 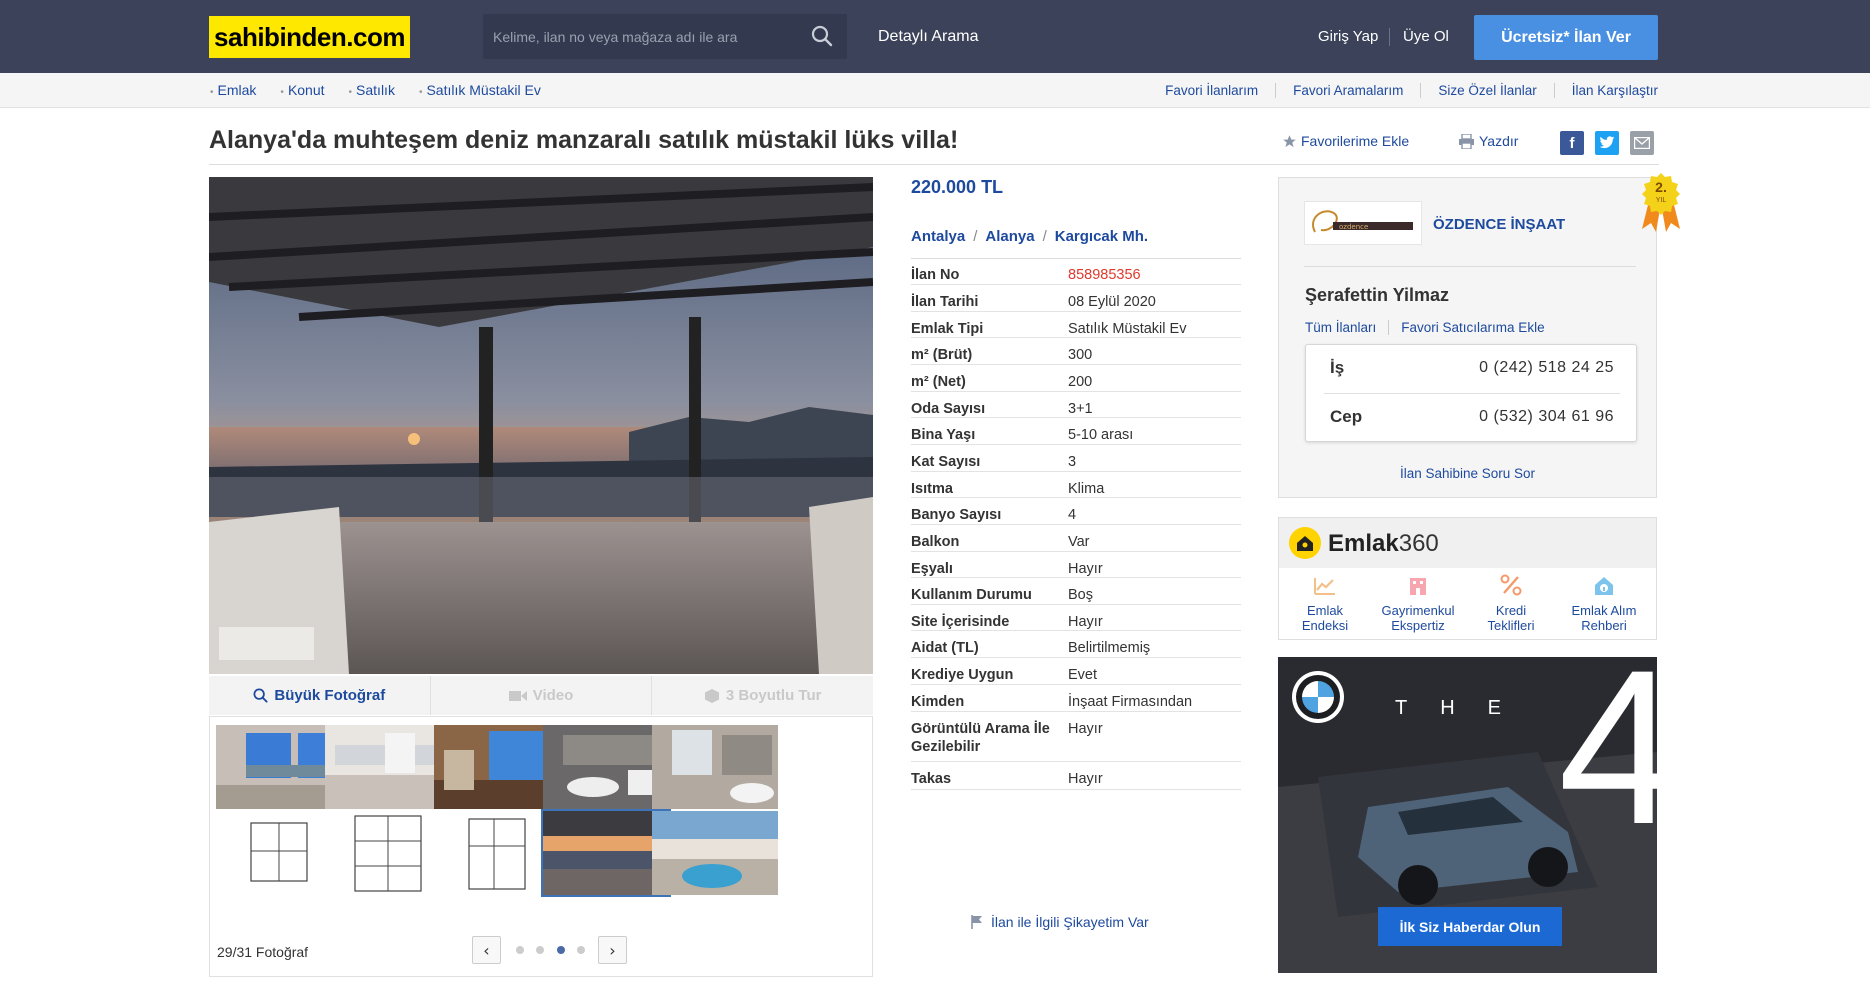 I want to click on company-name: ÖZDENCE İNŞAAT, so click(x=1499, y=224).